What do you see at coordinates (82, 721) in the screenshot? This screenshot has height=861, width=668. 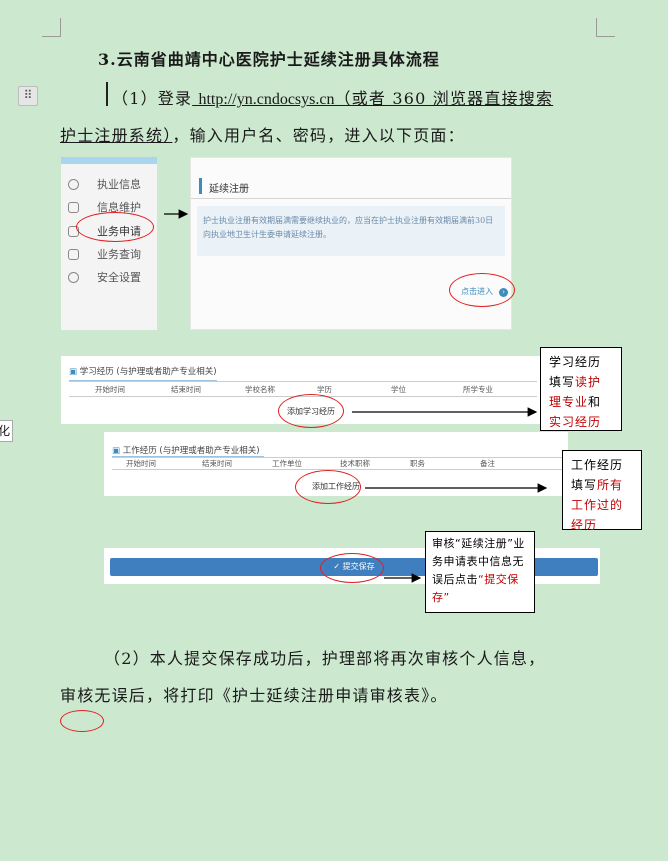 I see `stray-highlight-circle` at bounding box center [82, 721].